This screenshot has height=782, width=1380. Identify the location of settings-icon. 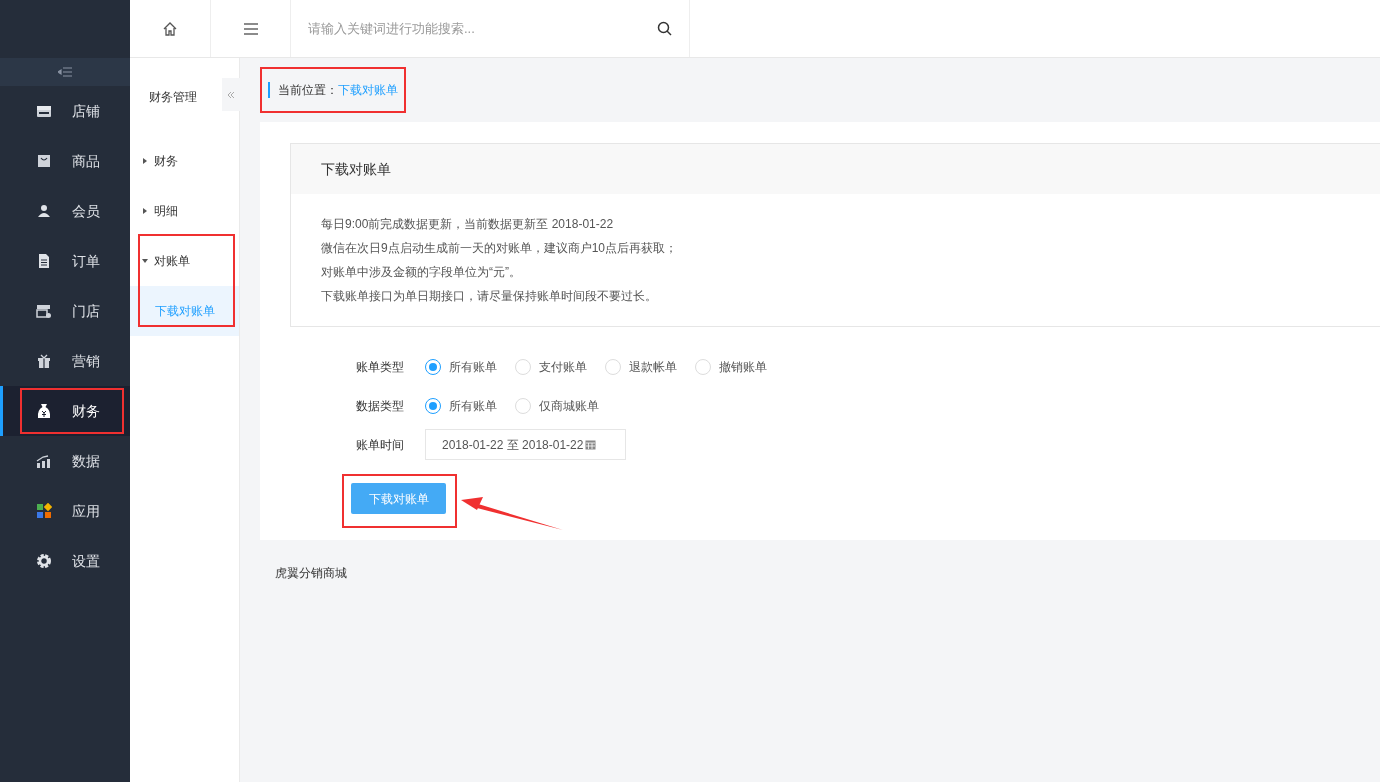
(44, 561).